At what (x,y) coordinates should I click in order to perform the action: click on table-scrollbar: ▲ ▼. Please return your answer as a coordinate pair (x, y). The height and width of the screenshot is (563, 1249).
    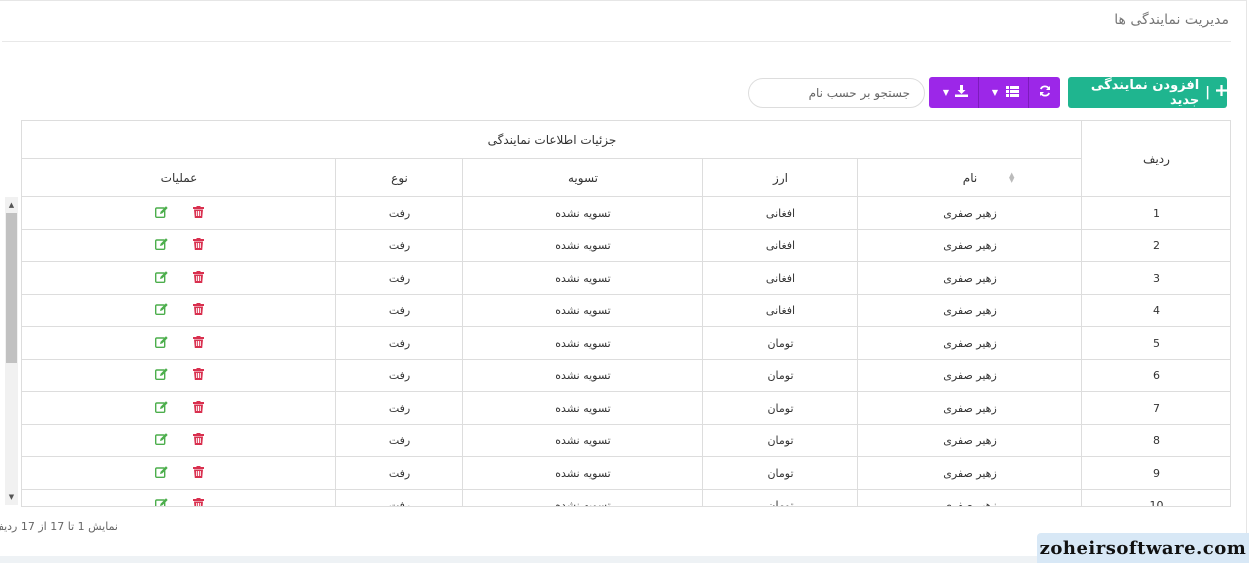
    Looking at the image, I should click on (11, 351).